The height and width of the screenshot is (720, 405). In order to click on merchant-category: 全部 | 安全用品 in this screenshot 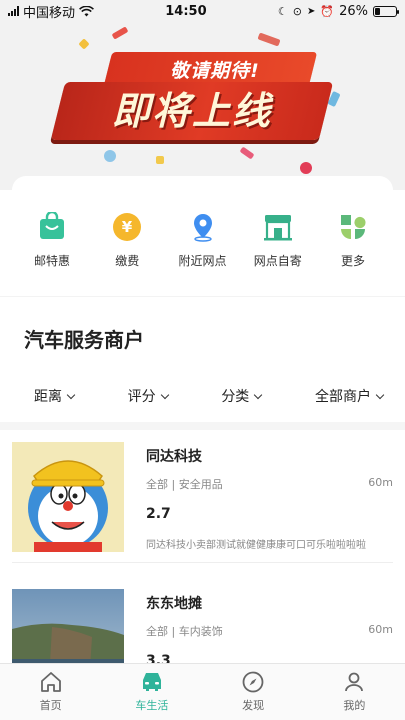, I will do `click(184, 484)`.